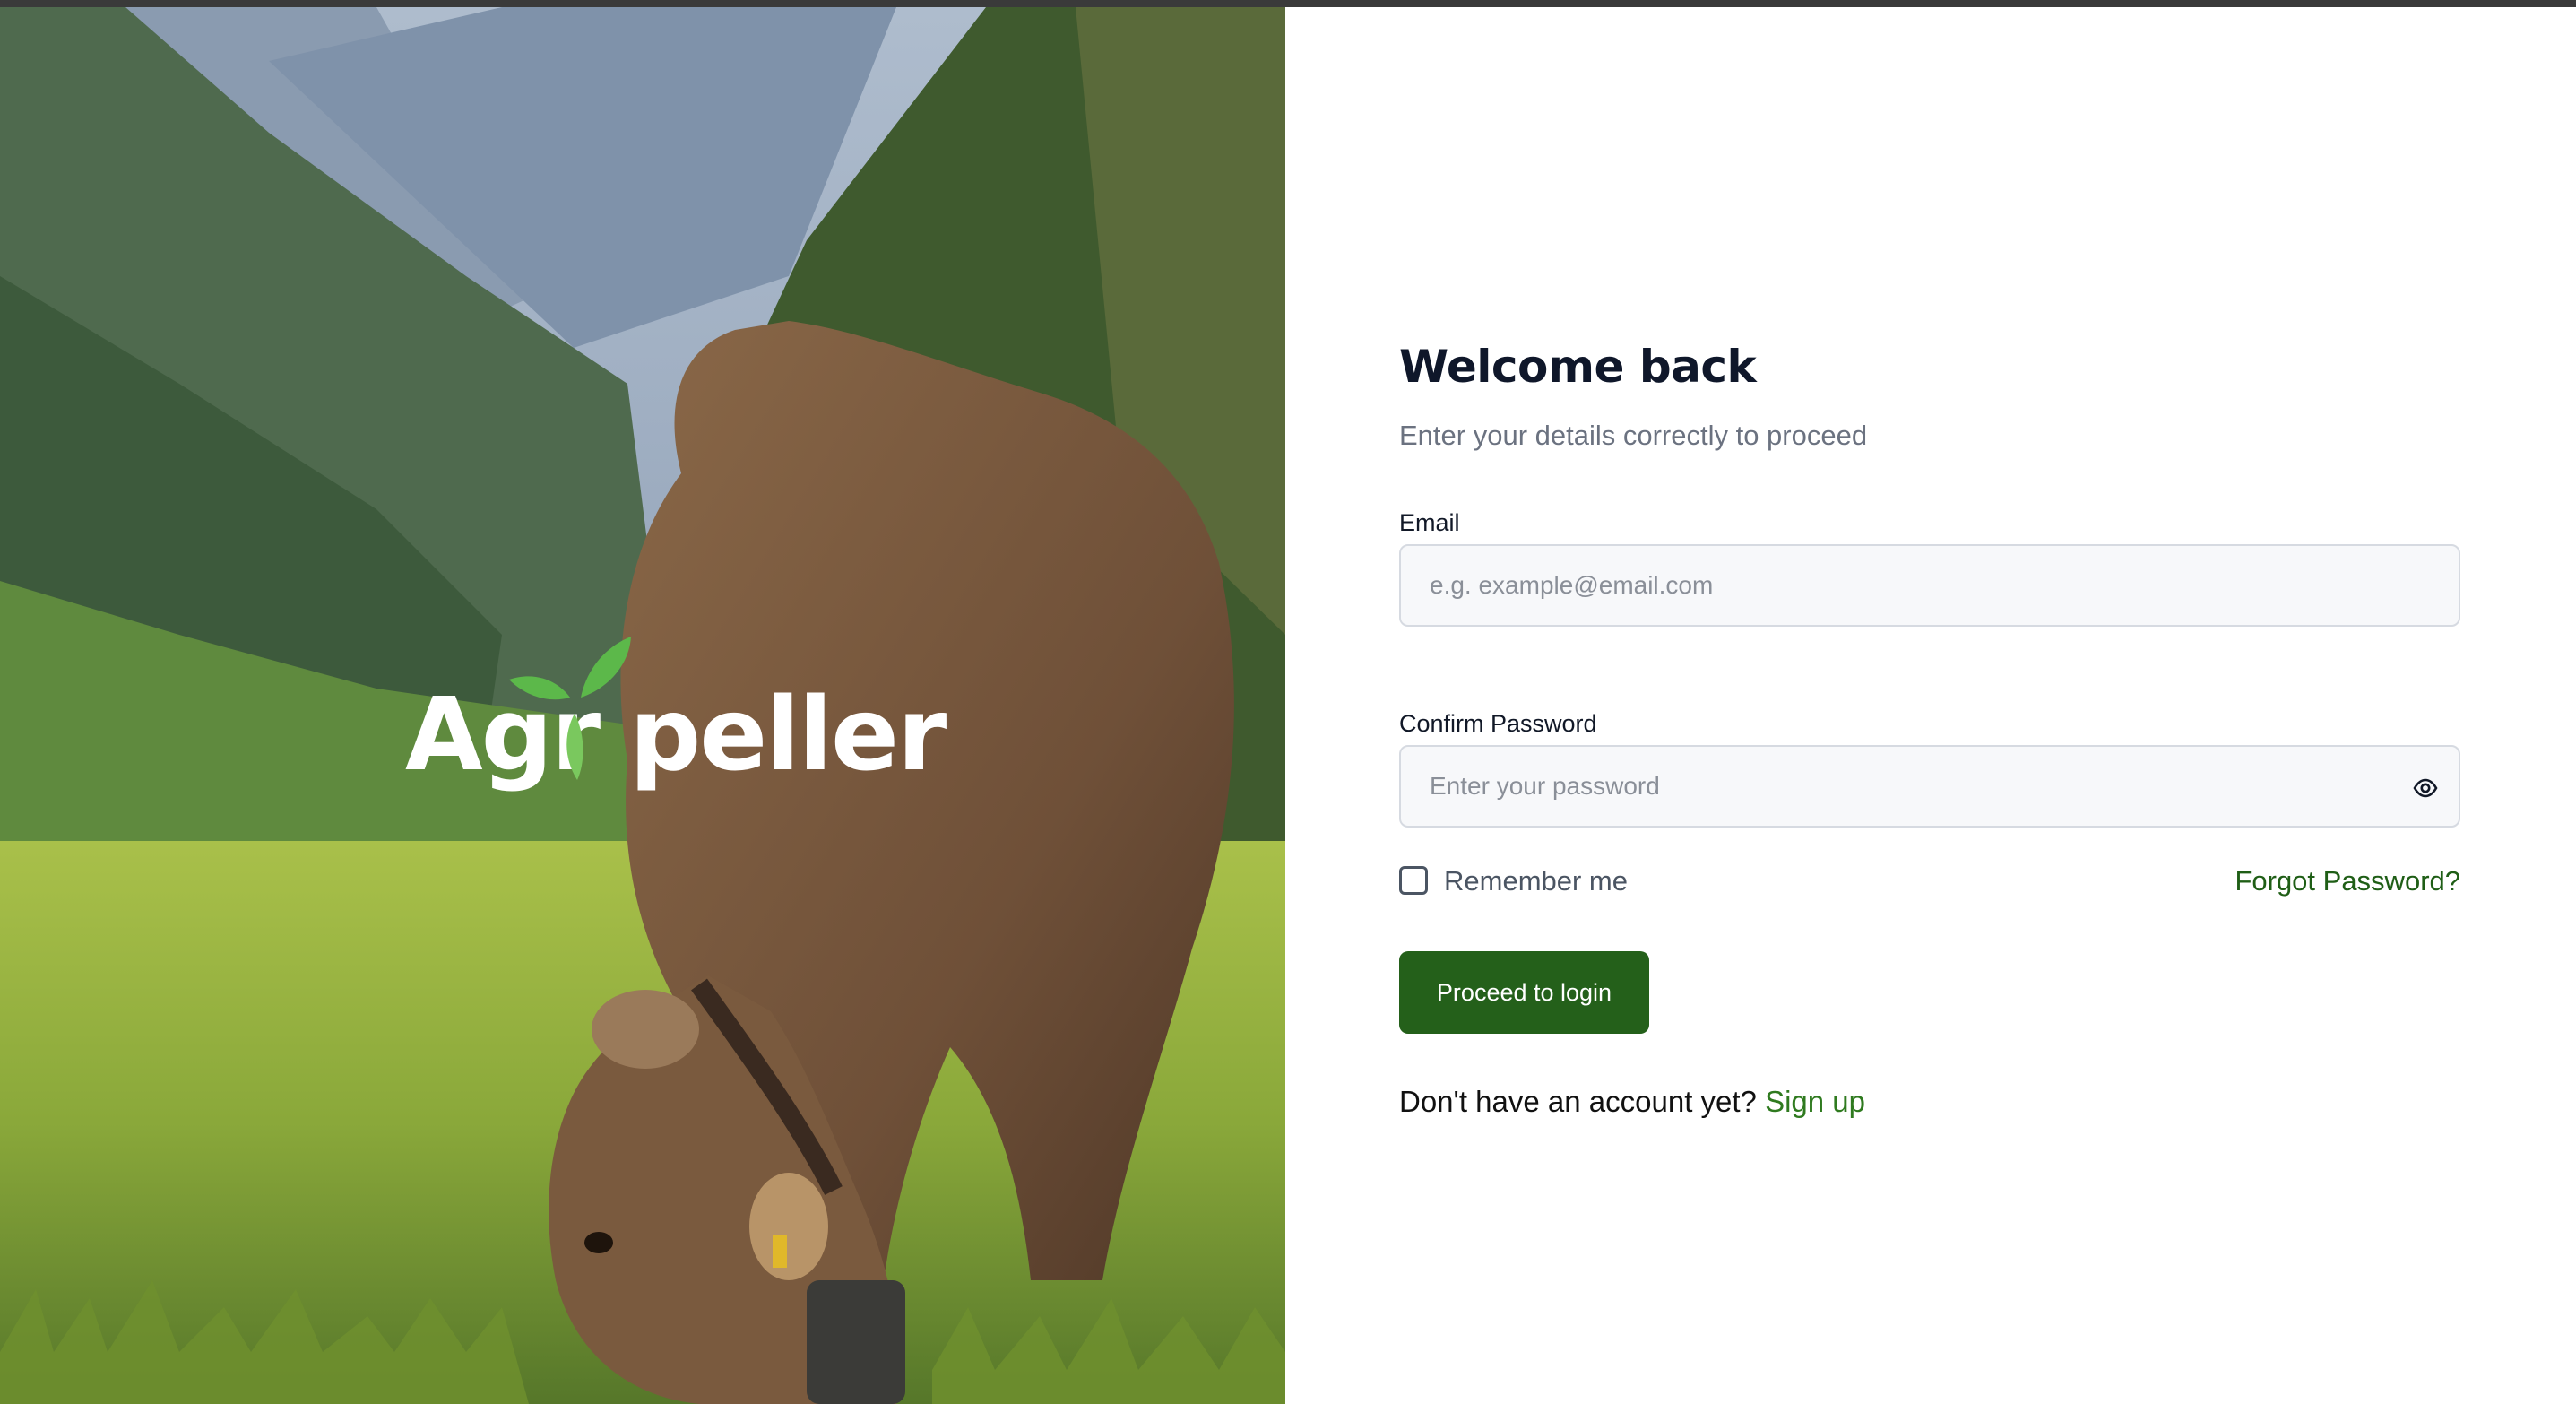 This screenshot has height=1404, width=2576. What do you see at coordinates (1413, 881) in the screenshot?
I see `remember-me-checkbox` at bounding box center [1413, 881].